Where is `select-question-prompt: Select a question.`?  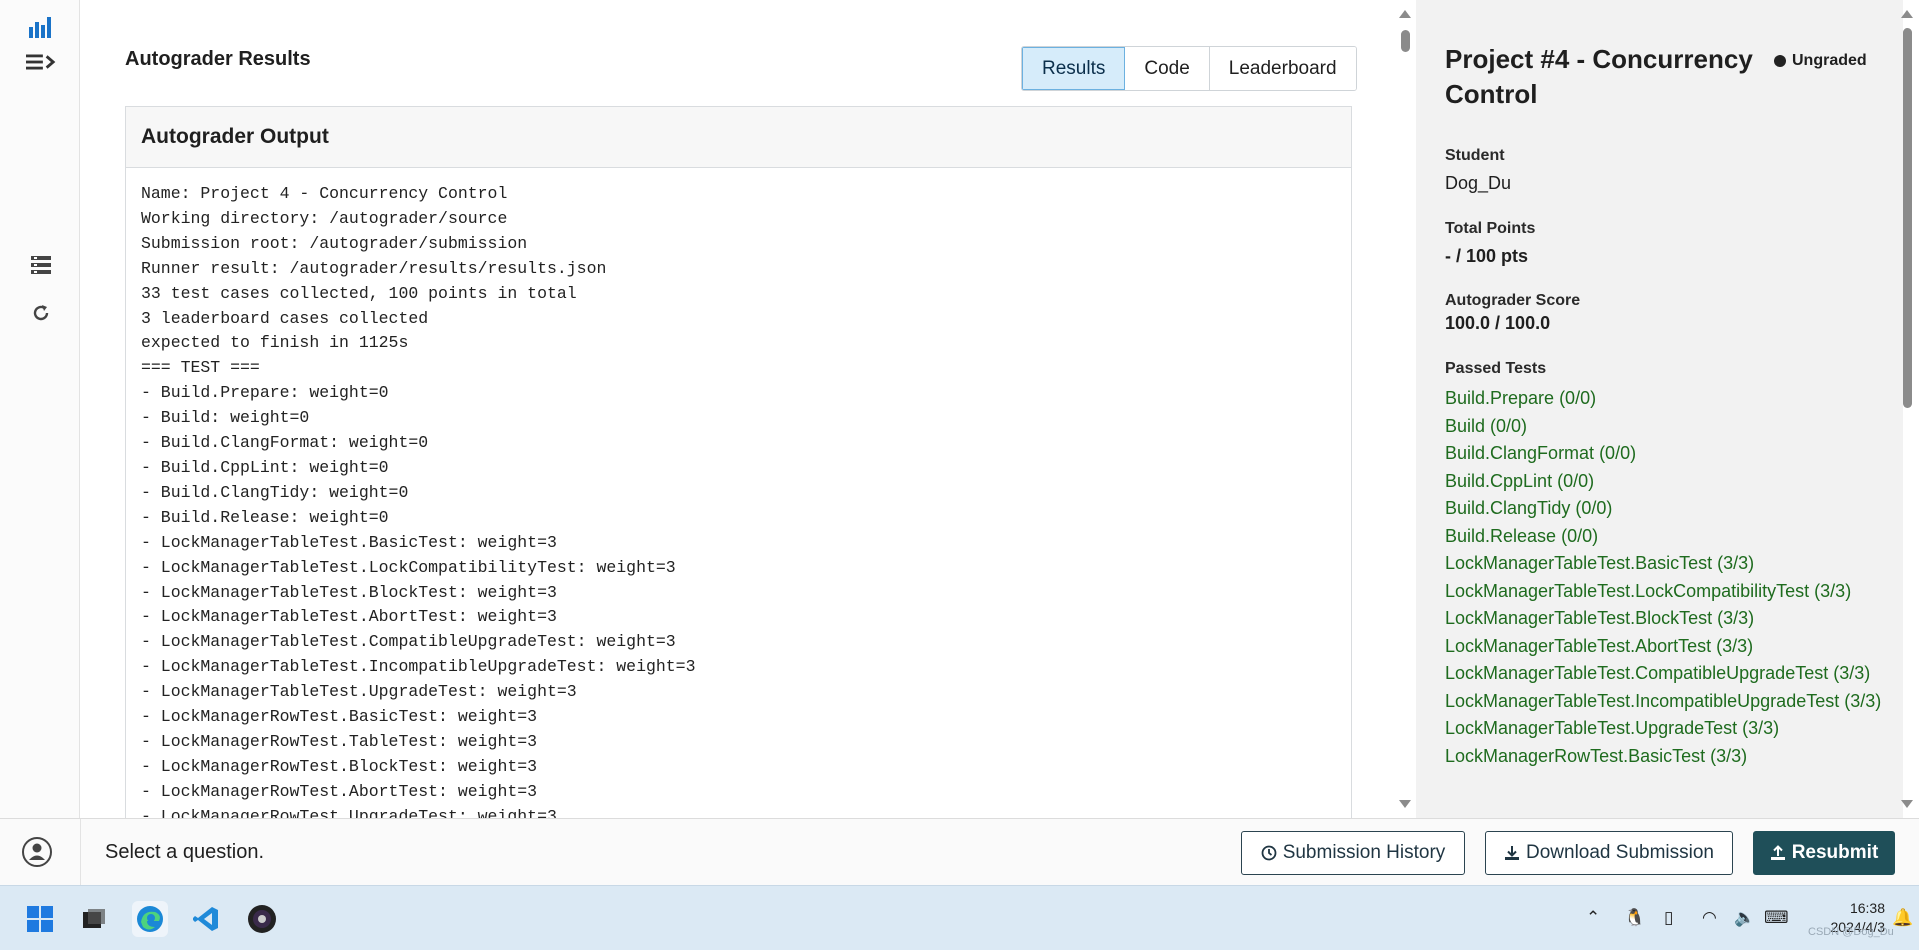
select-question-prompt: Select a question. is located at coordinates (184, 852).